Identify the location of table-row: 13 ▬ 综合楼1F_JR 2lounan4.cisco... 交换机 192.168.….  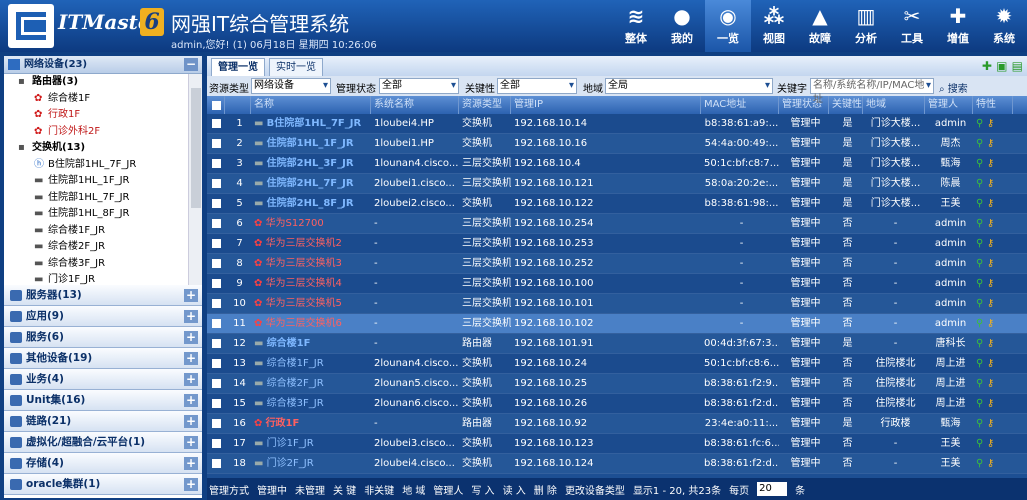
(617, 364).